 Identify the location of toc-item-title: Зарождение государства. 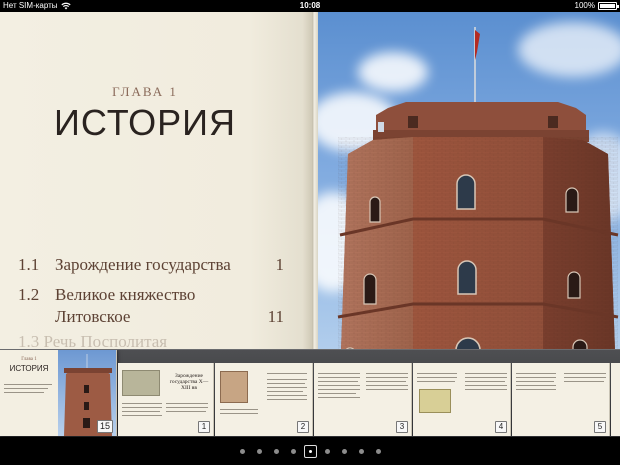
(143, 264).